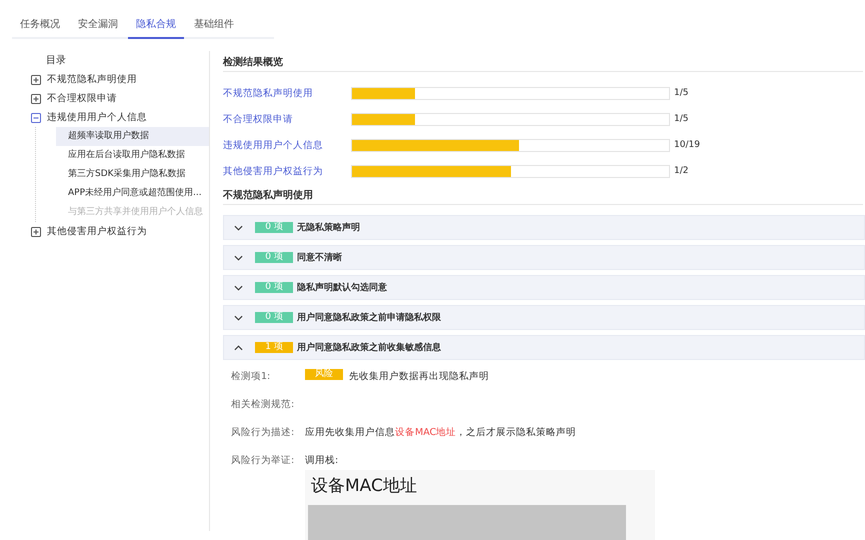 The width and height of the screenshot is (865, 540). What do you see at coordinates (342, 287) in the screenshot?
I see `accordion-title: 隐私声明默认勾选同意` at bounding box center [342, 287].